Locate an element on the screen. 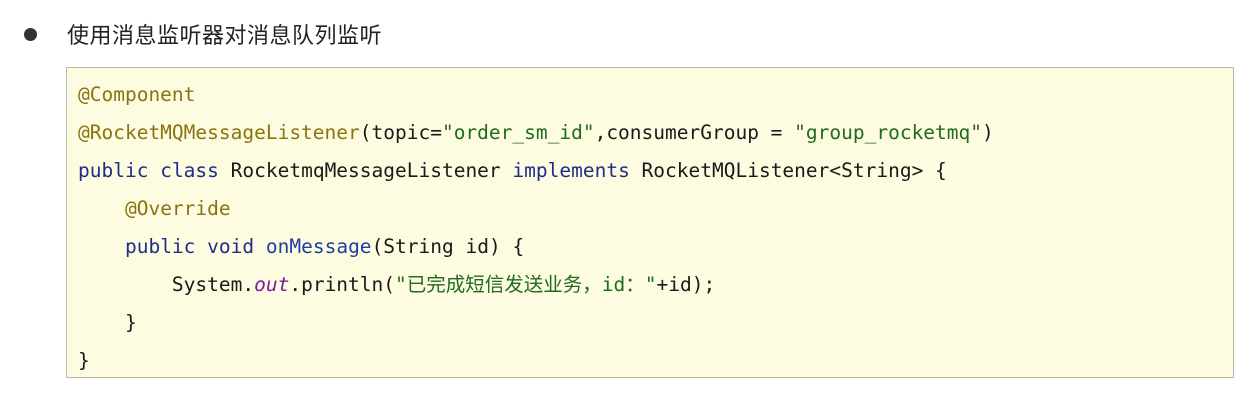 This screenshot has height=411, width=1251. code-token: (String id) { is located at coordinates (448, 246).